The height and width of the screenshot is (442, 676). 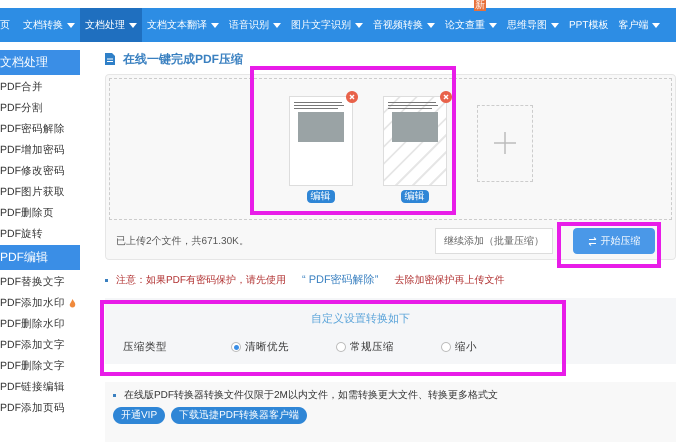 What do you see at coordinates (32, 387) in the screenshot?
I see `sidebar-item-label: PDF链接编辑` at bounding box center [32, 387].